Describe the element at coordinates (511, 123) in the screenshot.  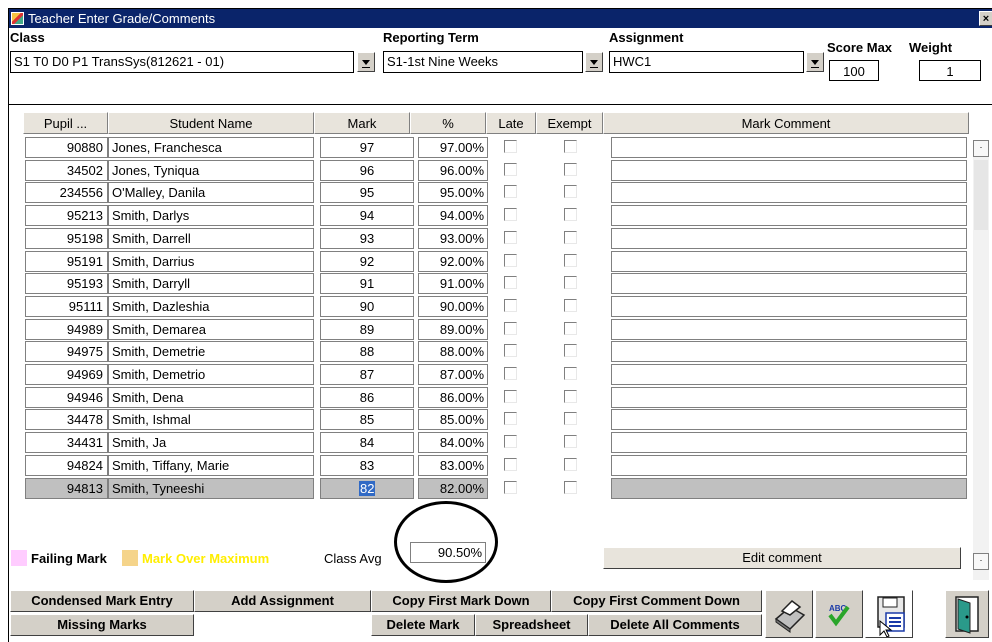
I see `col-header-late: Late` at that location.